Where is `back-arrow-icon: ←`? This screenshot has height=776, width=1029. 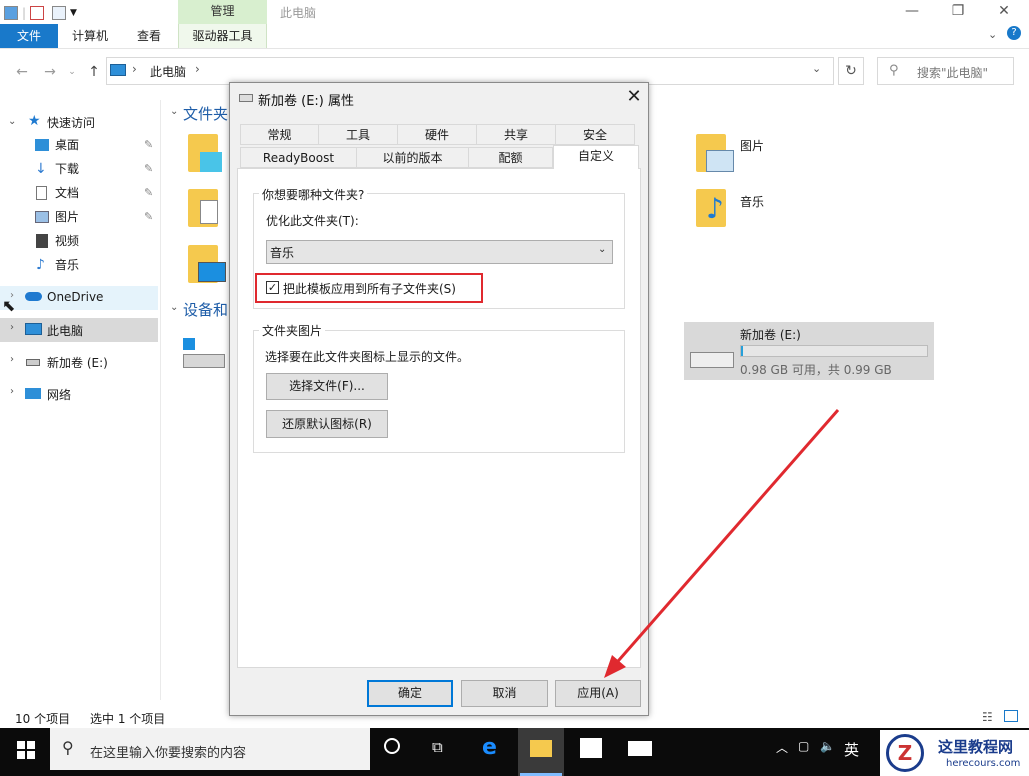
back-arrow-icon: ← is located at coordinates (22, 72).